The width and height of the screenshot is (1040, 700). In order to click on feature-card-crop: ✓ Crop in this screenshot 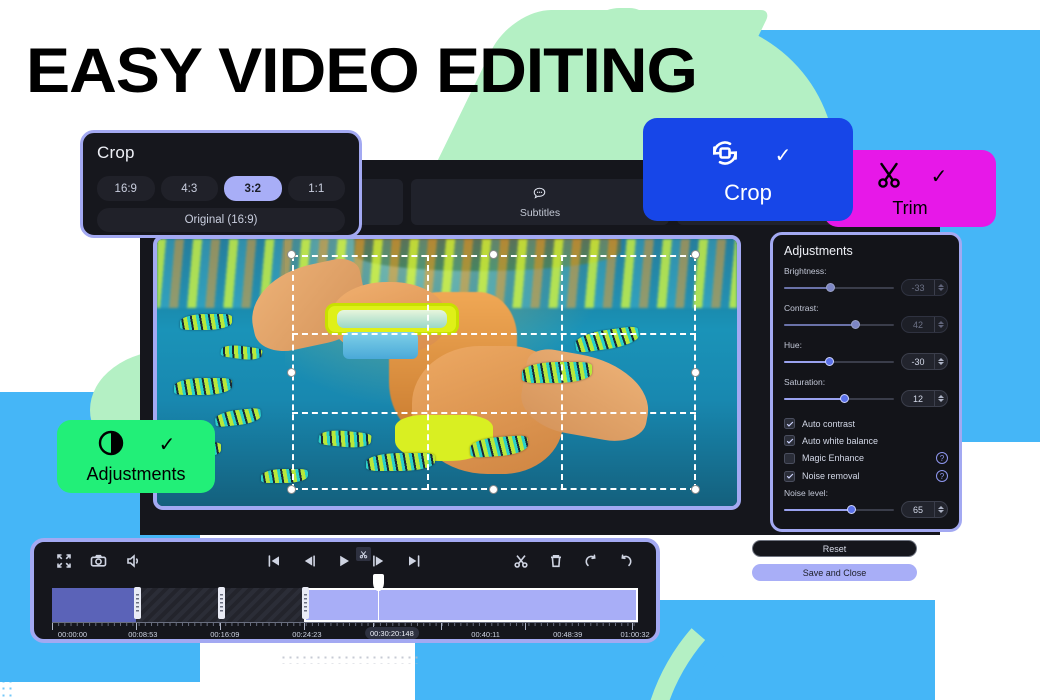, I will do `click(748, 169)`.